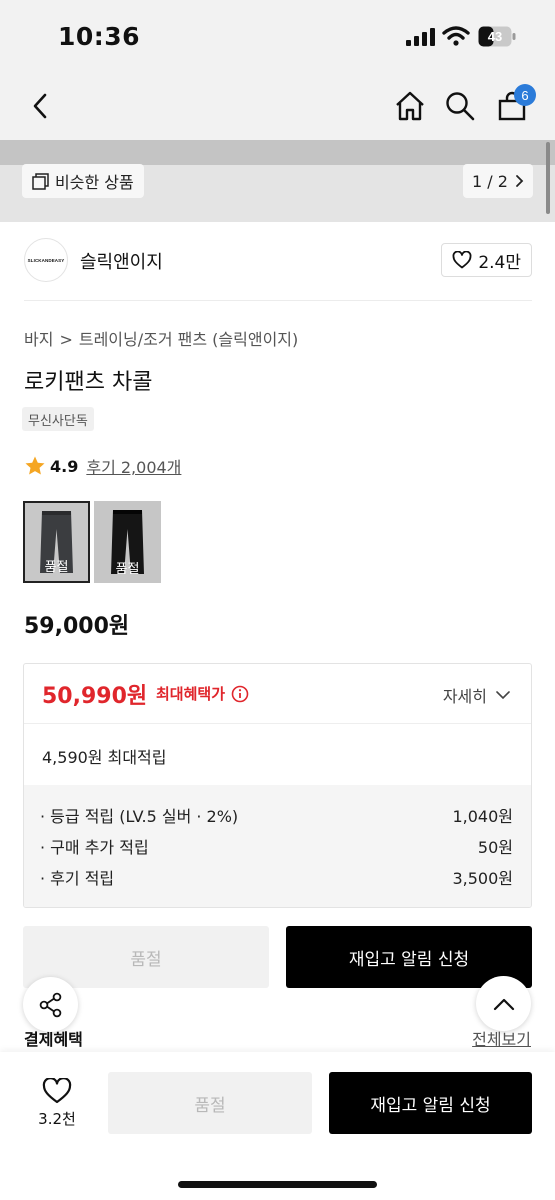 Image resolution: width=555 pixels, height=1200 pixels. Describe the element at coordinates (35, 465) in the screenshot. I see `star-icon` at that location.